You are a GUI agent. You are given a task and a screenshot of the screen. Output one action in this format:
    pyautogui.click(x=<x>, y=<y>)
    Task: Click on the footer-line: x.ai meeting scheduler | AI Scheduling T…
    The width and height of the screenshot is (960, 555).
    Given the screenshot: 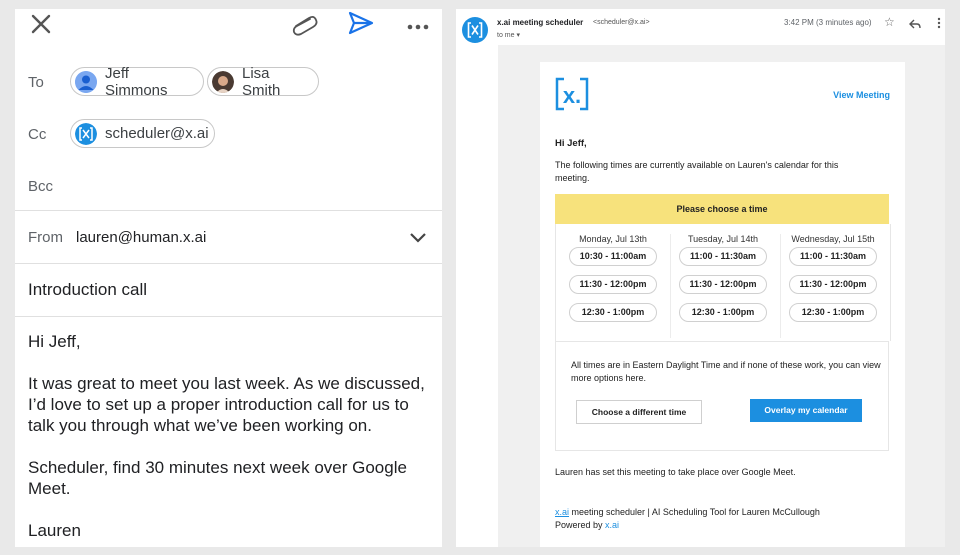 What is the action you would take?
    pyautogui.click(x=687, y=512)
    